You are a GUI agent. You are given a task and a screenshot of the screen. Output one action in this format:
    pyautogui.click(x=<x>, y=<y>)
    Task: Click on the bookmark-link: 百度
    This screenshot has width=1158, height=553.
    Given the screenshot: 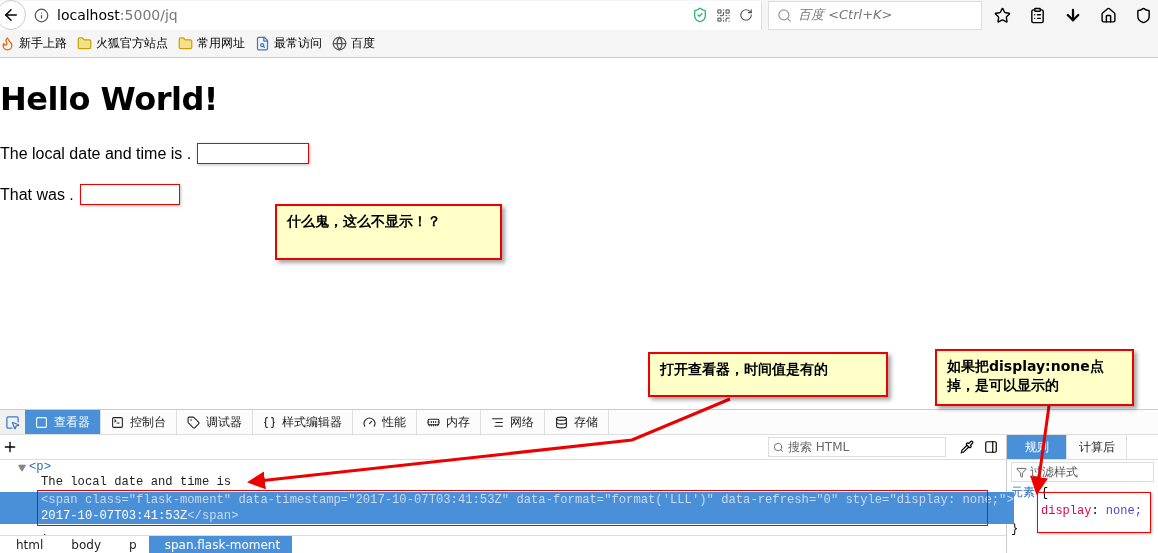 What is the action you would take?
    pyautogui.click(x=353, y=43)
    